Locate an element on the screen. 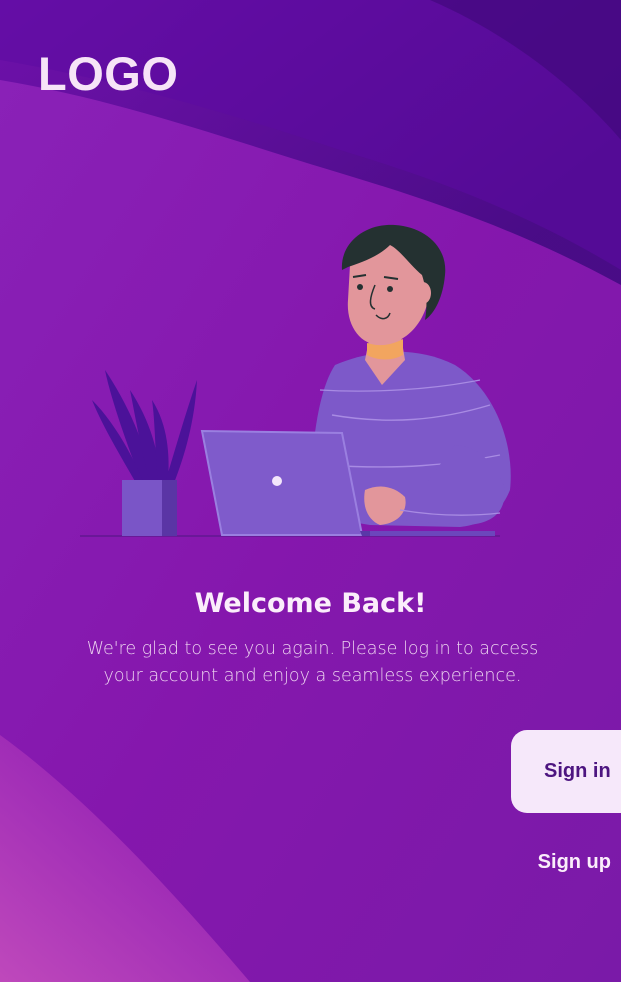  plant-icon is located at coordinates (144, 426).